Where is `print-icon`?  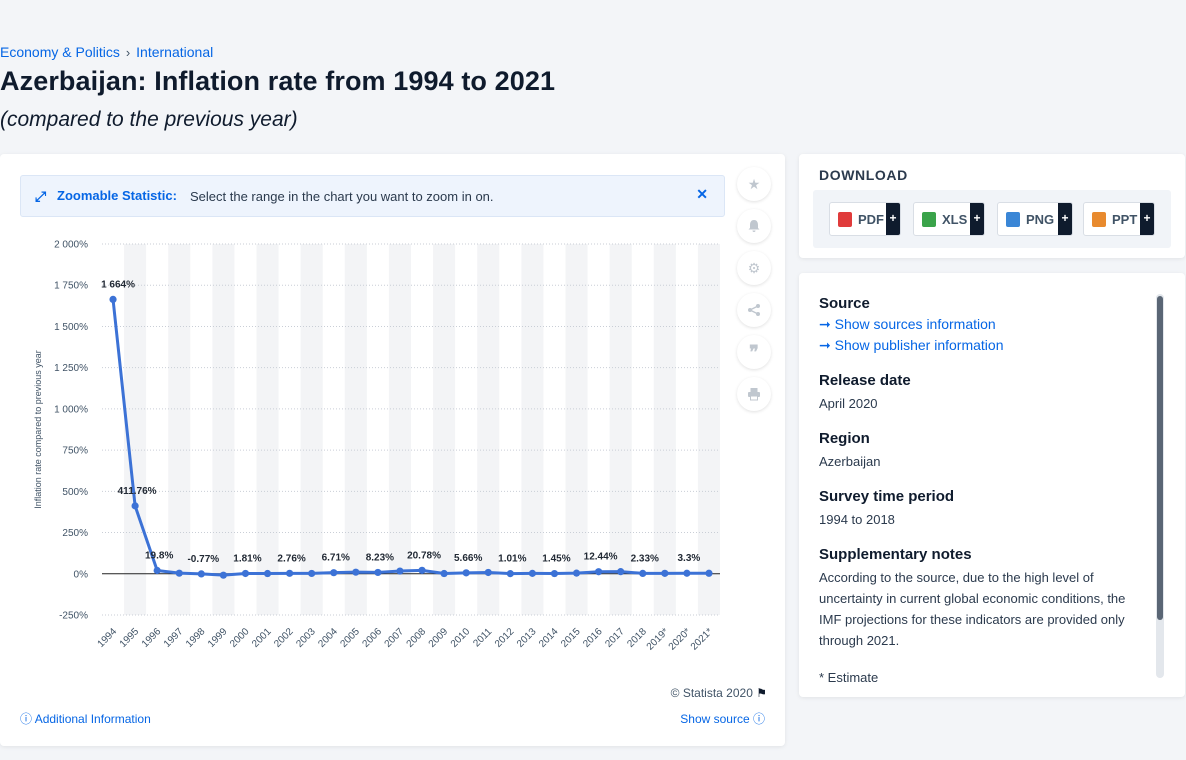
print-icon is located at coordinates (754, 394).